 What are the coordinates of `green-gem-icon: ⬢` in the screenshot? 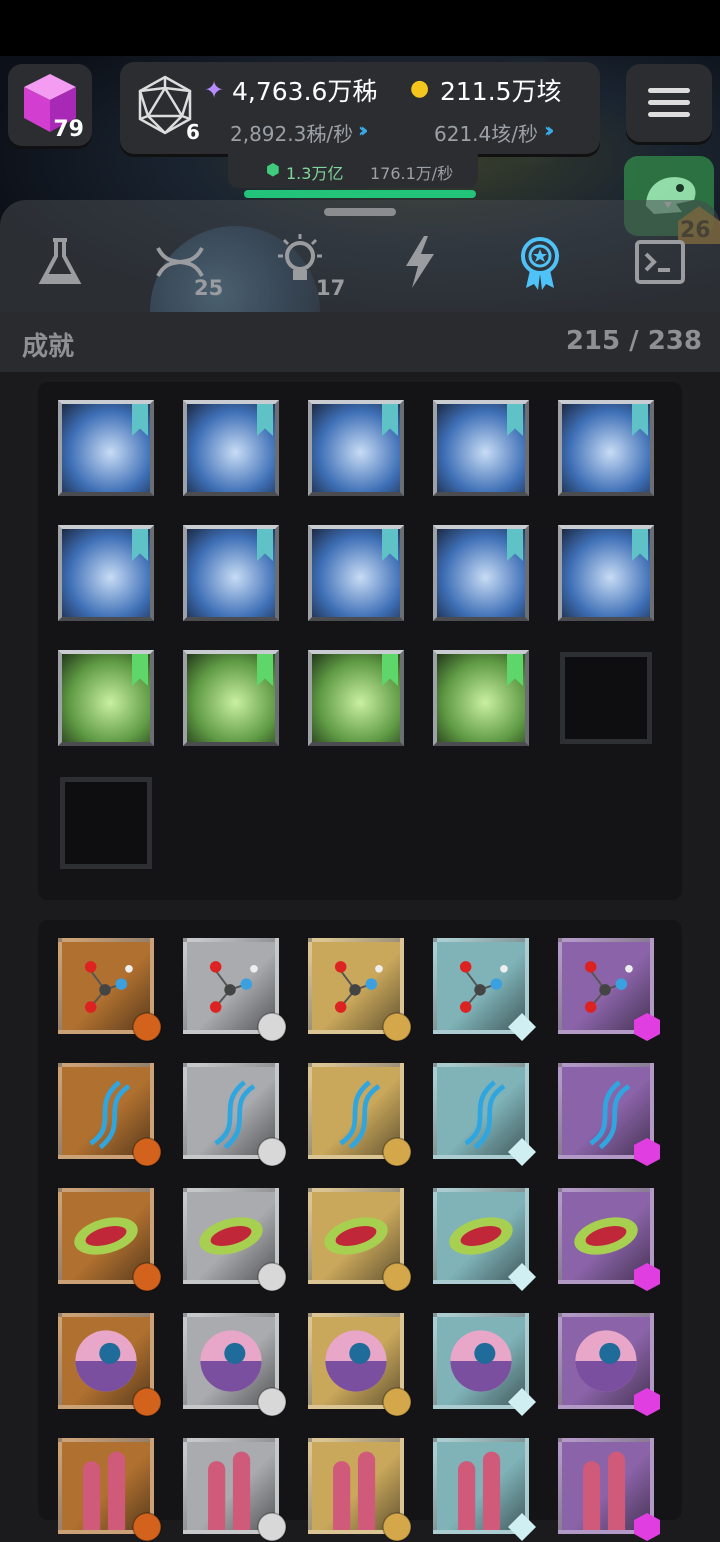 It's located at (273, 169).